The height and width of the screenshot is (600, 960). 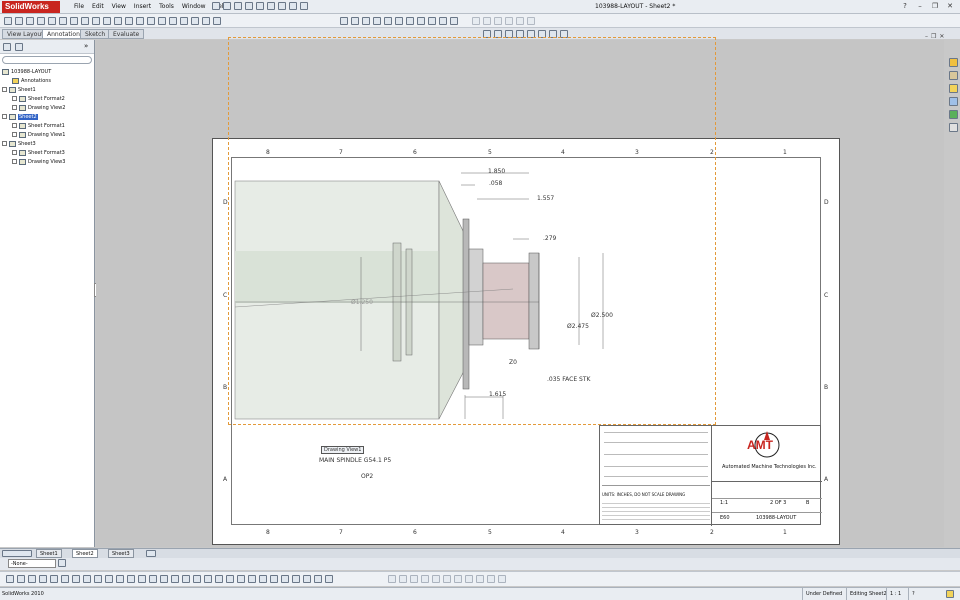 What do you see at coordinates (151, 21) in the screenshot?
I see `datum-feature-icon` at bounding box center [151, 21].